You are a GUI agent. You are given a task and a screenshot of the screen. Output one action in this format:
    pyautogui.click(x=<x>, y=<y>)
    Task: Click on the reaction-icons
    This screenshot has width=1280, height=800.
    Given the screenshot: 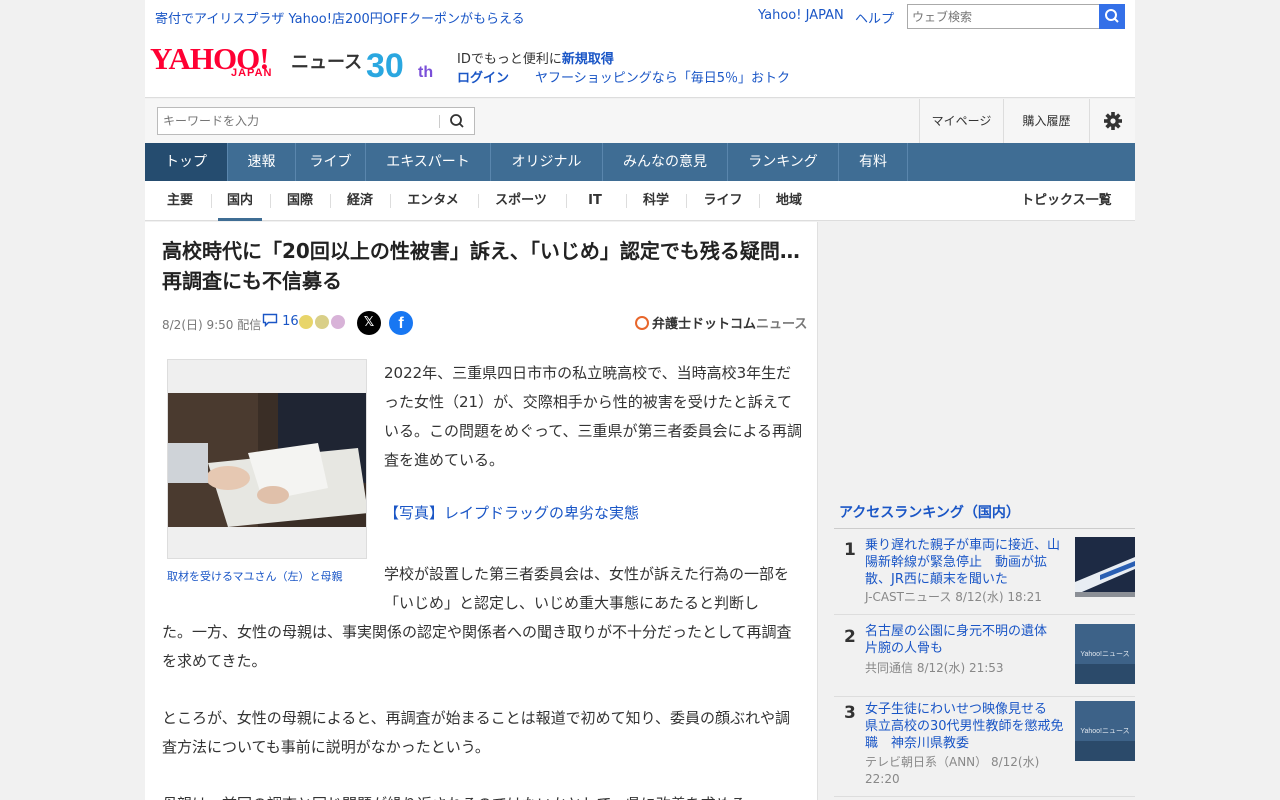 What is the action you would take?
    pyautogui.click(x=322, y=323)
    